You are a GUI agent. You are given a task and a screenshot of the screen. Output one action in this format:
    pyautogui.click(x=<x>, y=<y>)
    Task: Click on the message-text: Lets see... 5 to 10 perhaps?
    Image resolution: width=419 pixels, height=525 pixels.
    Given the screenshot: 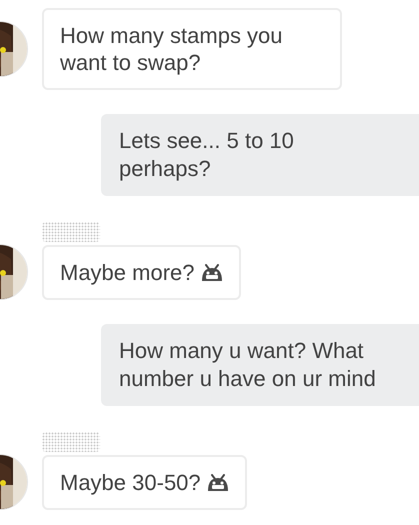 What is the action you would take?
    pyautogui.click(x=206, y=154)
    